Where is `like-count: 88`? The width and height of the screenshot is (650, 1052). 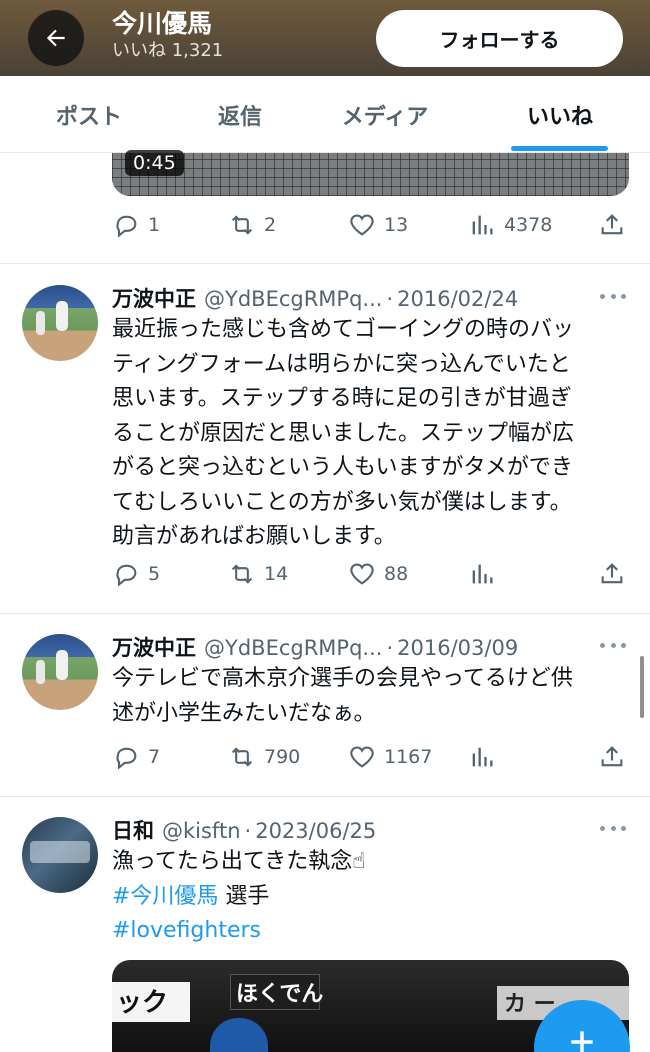 like-count: 88 is located at coordinates (396, 574).